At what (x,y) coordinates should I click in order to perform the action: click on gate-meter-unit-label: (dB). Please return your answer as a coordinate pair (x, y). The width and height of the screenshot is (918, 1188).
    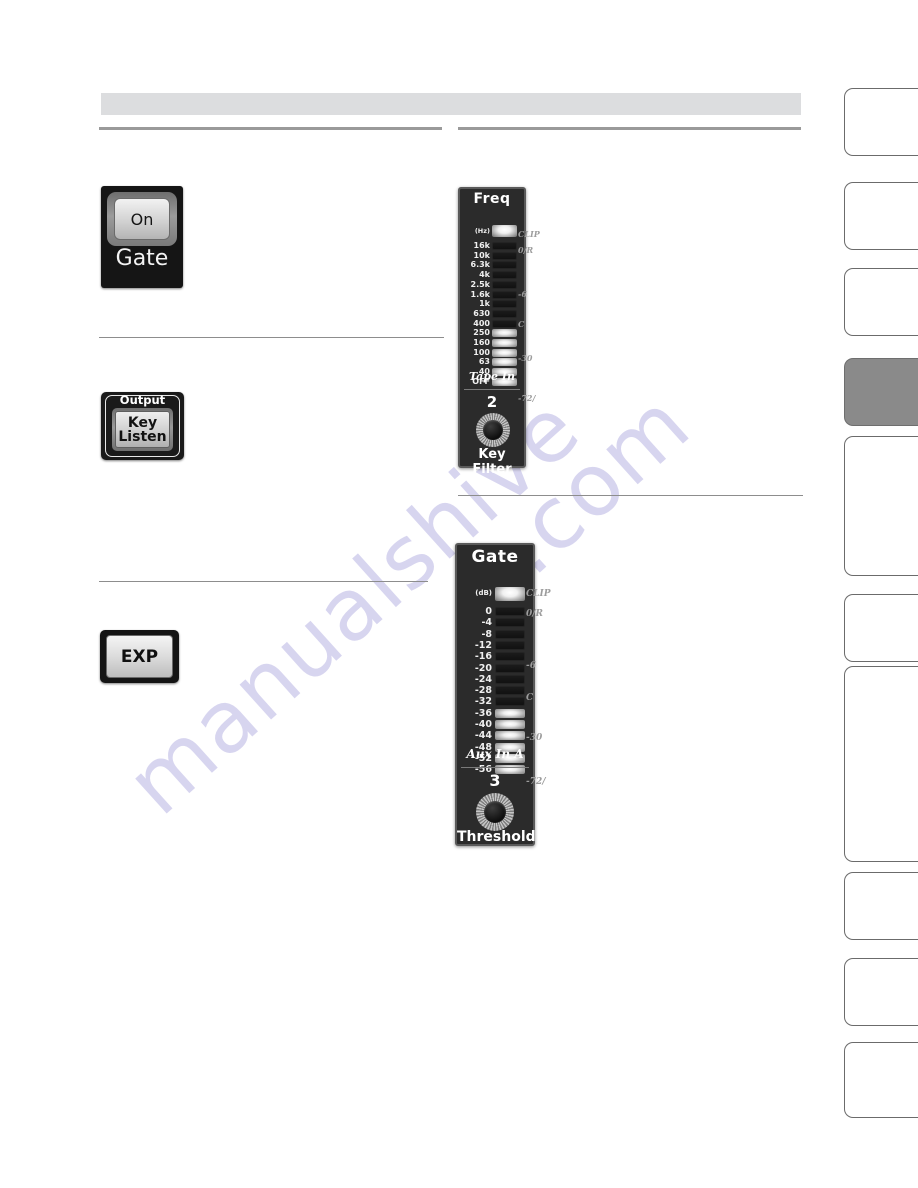
    Looking at the image, I should click on (483, 593).